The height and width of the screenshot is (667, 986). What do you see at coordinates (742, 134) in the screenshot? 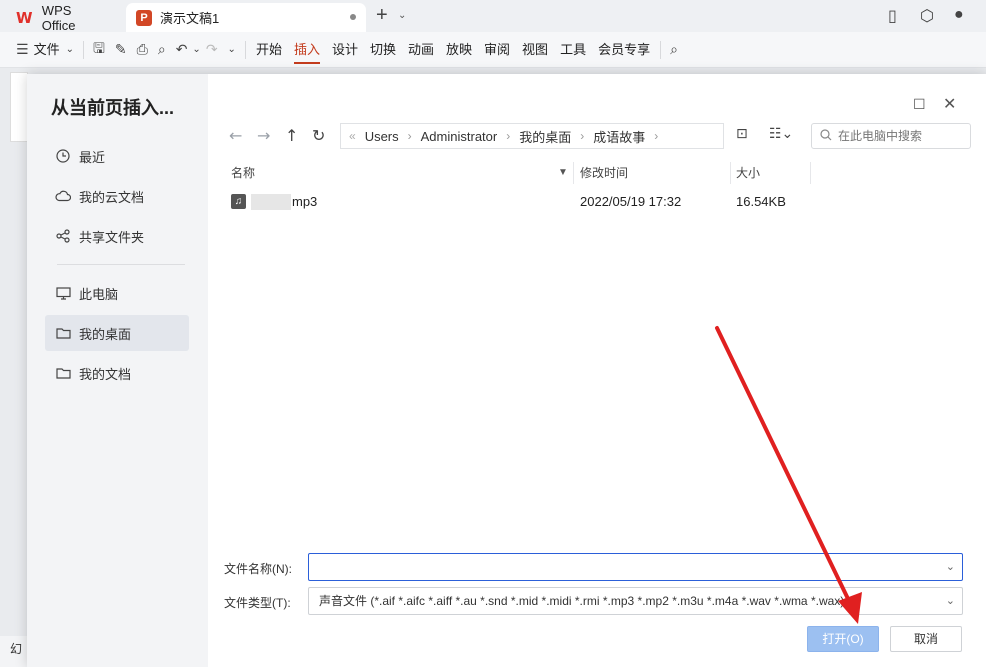
I see `new-folder-icon: ⊡` at bounding box center [742, 134].